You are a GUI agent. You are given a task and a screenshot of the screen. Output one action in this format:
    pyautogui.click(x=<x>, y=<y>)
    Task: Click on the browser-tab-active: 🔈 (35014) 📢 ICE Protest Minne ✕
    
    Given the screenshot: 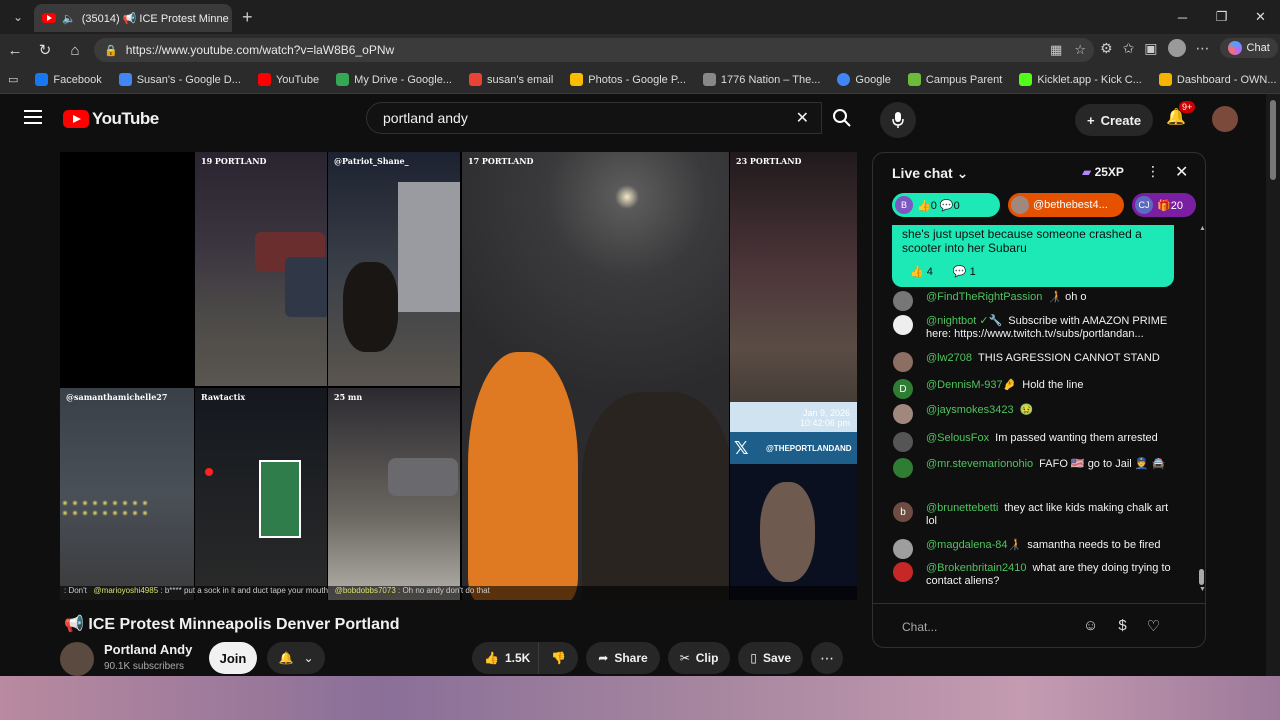 What is the action you would take?
    pyautogui.click(x=133, y=18)
    